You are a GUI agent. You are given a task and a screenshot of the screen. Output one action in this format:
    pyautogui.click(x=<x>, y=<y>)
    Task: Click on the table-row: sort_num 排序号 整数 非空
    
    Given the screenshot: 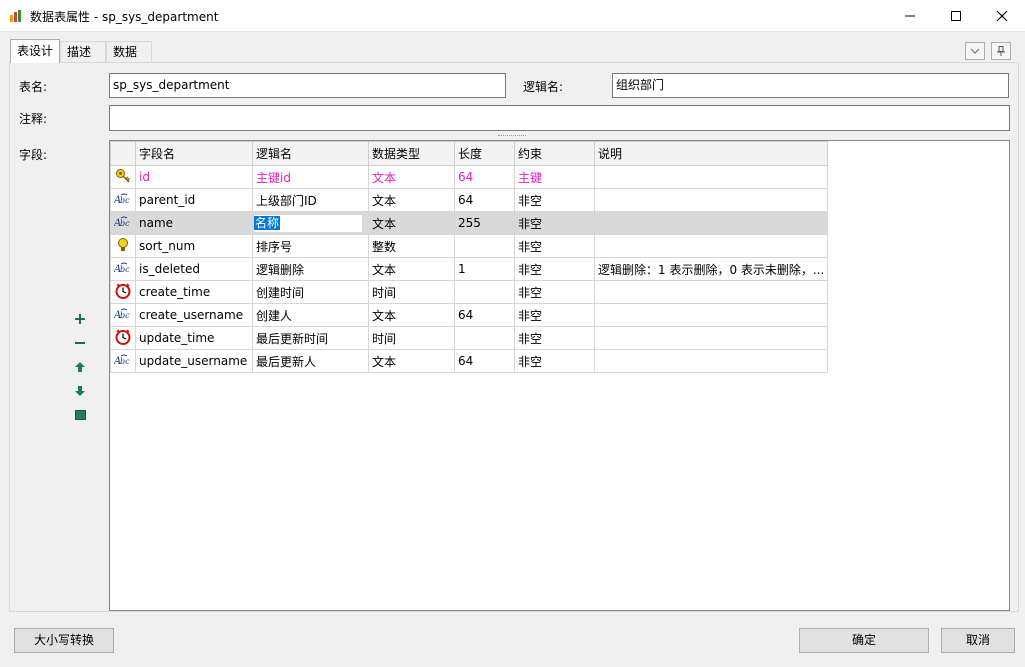 What is the action you would take?
    pyautogui.click(x=469, y=246)
    